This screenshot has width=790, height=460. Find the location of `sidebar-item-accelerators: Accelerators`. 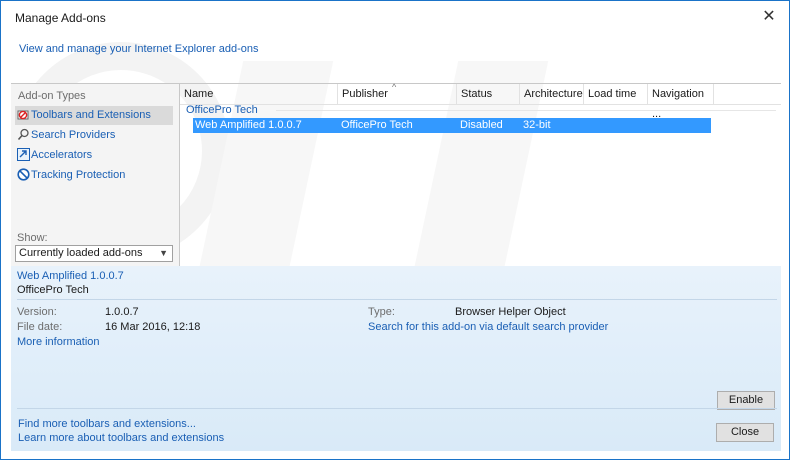

sidebar-item-accelerators: Accelerators is located at coordinates (94, 155).